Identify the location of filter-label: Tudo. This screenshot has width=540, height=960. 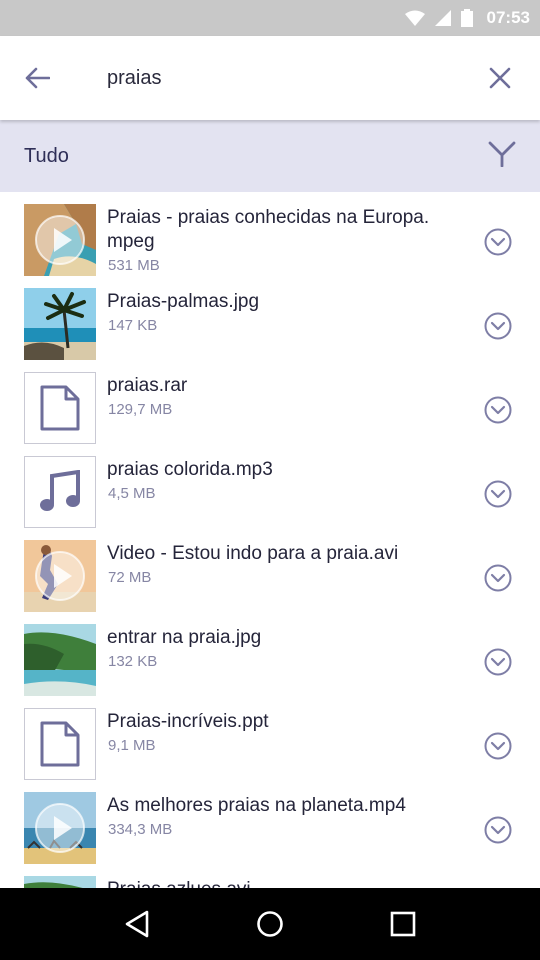
(46, 155).